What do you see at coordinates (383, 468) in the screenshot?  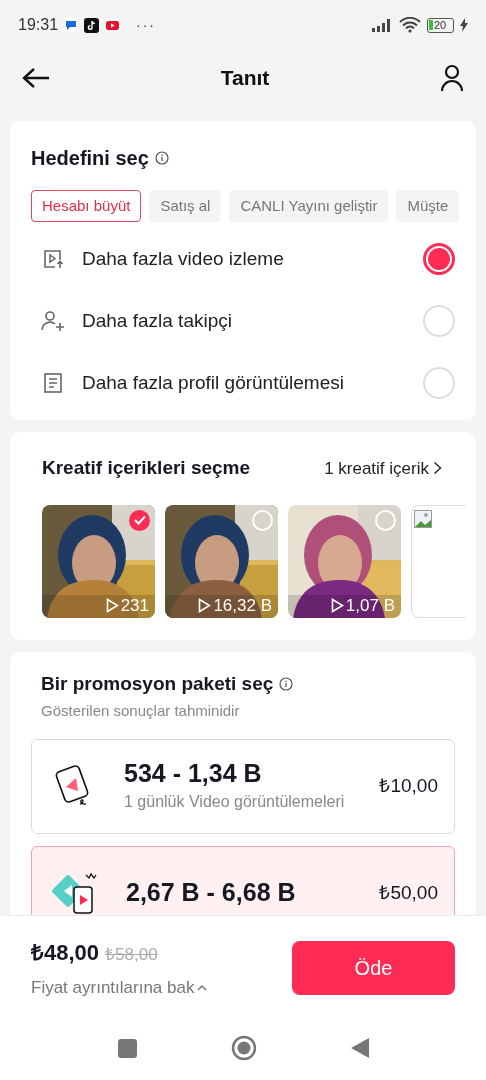 I see `creative-count-link: 1 kreatif içerik` at bounding box center [383, 468].